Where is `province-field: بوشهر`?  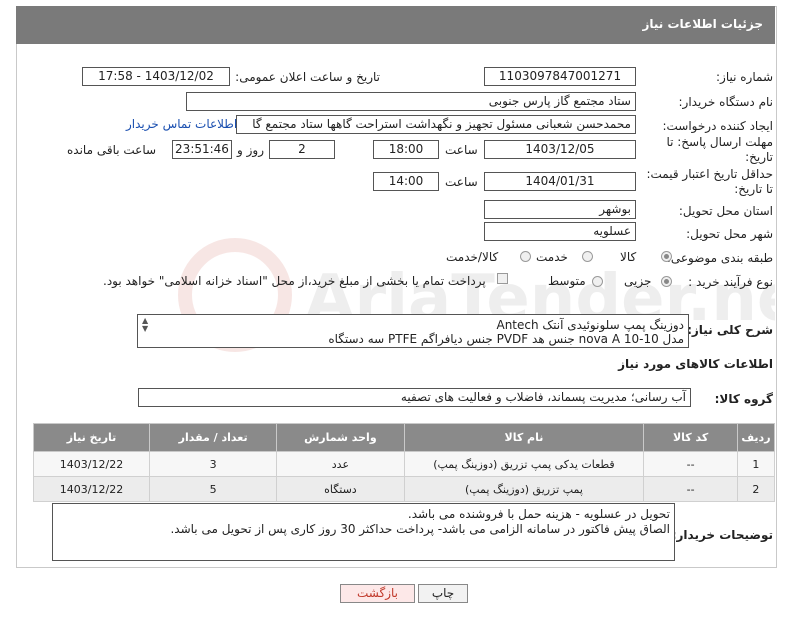
province-field: بوشهر is located at coordinates (560, 209).